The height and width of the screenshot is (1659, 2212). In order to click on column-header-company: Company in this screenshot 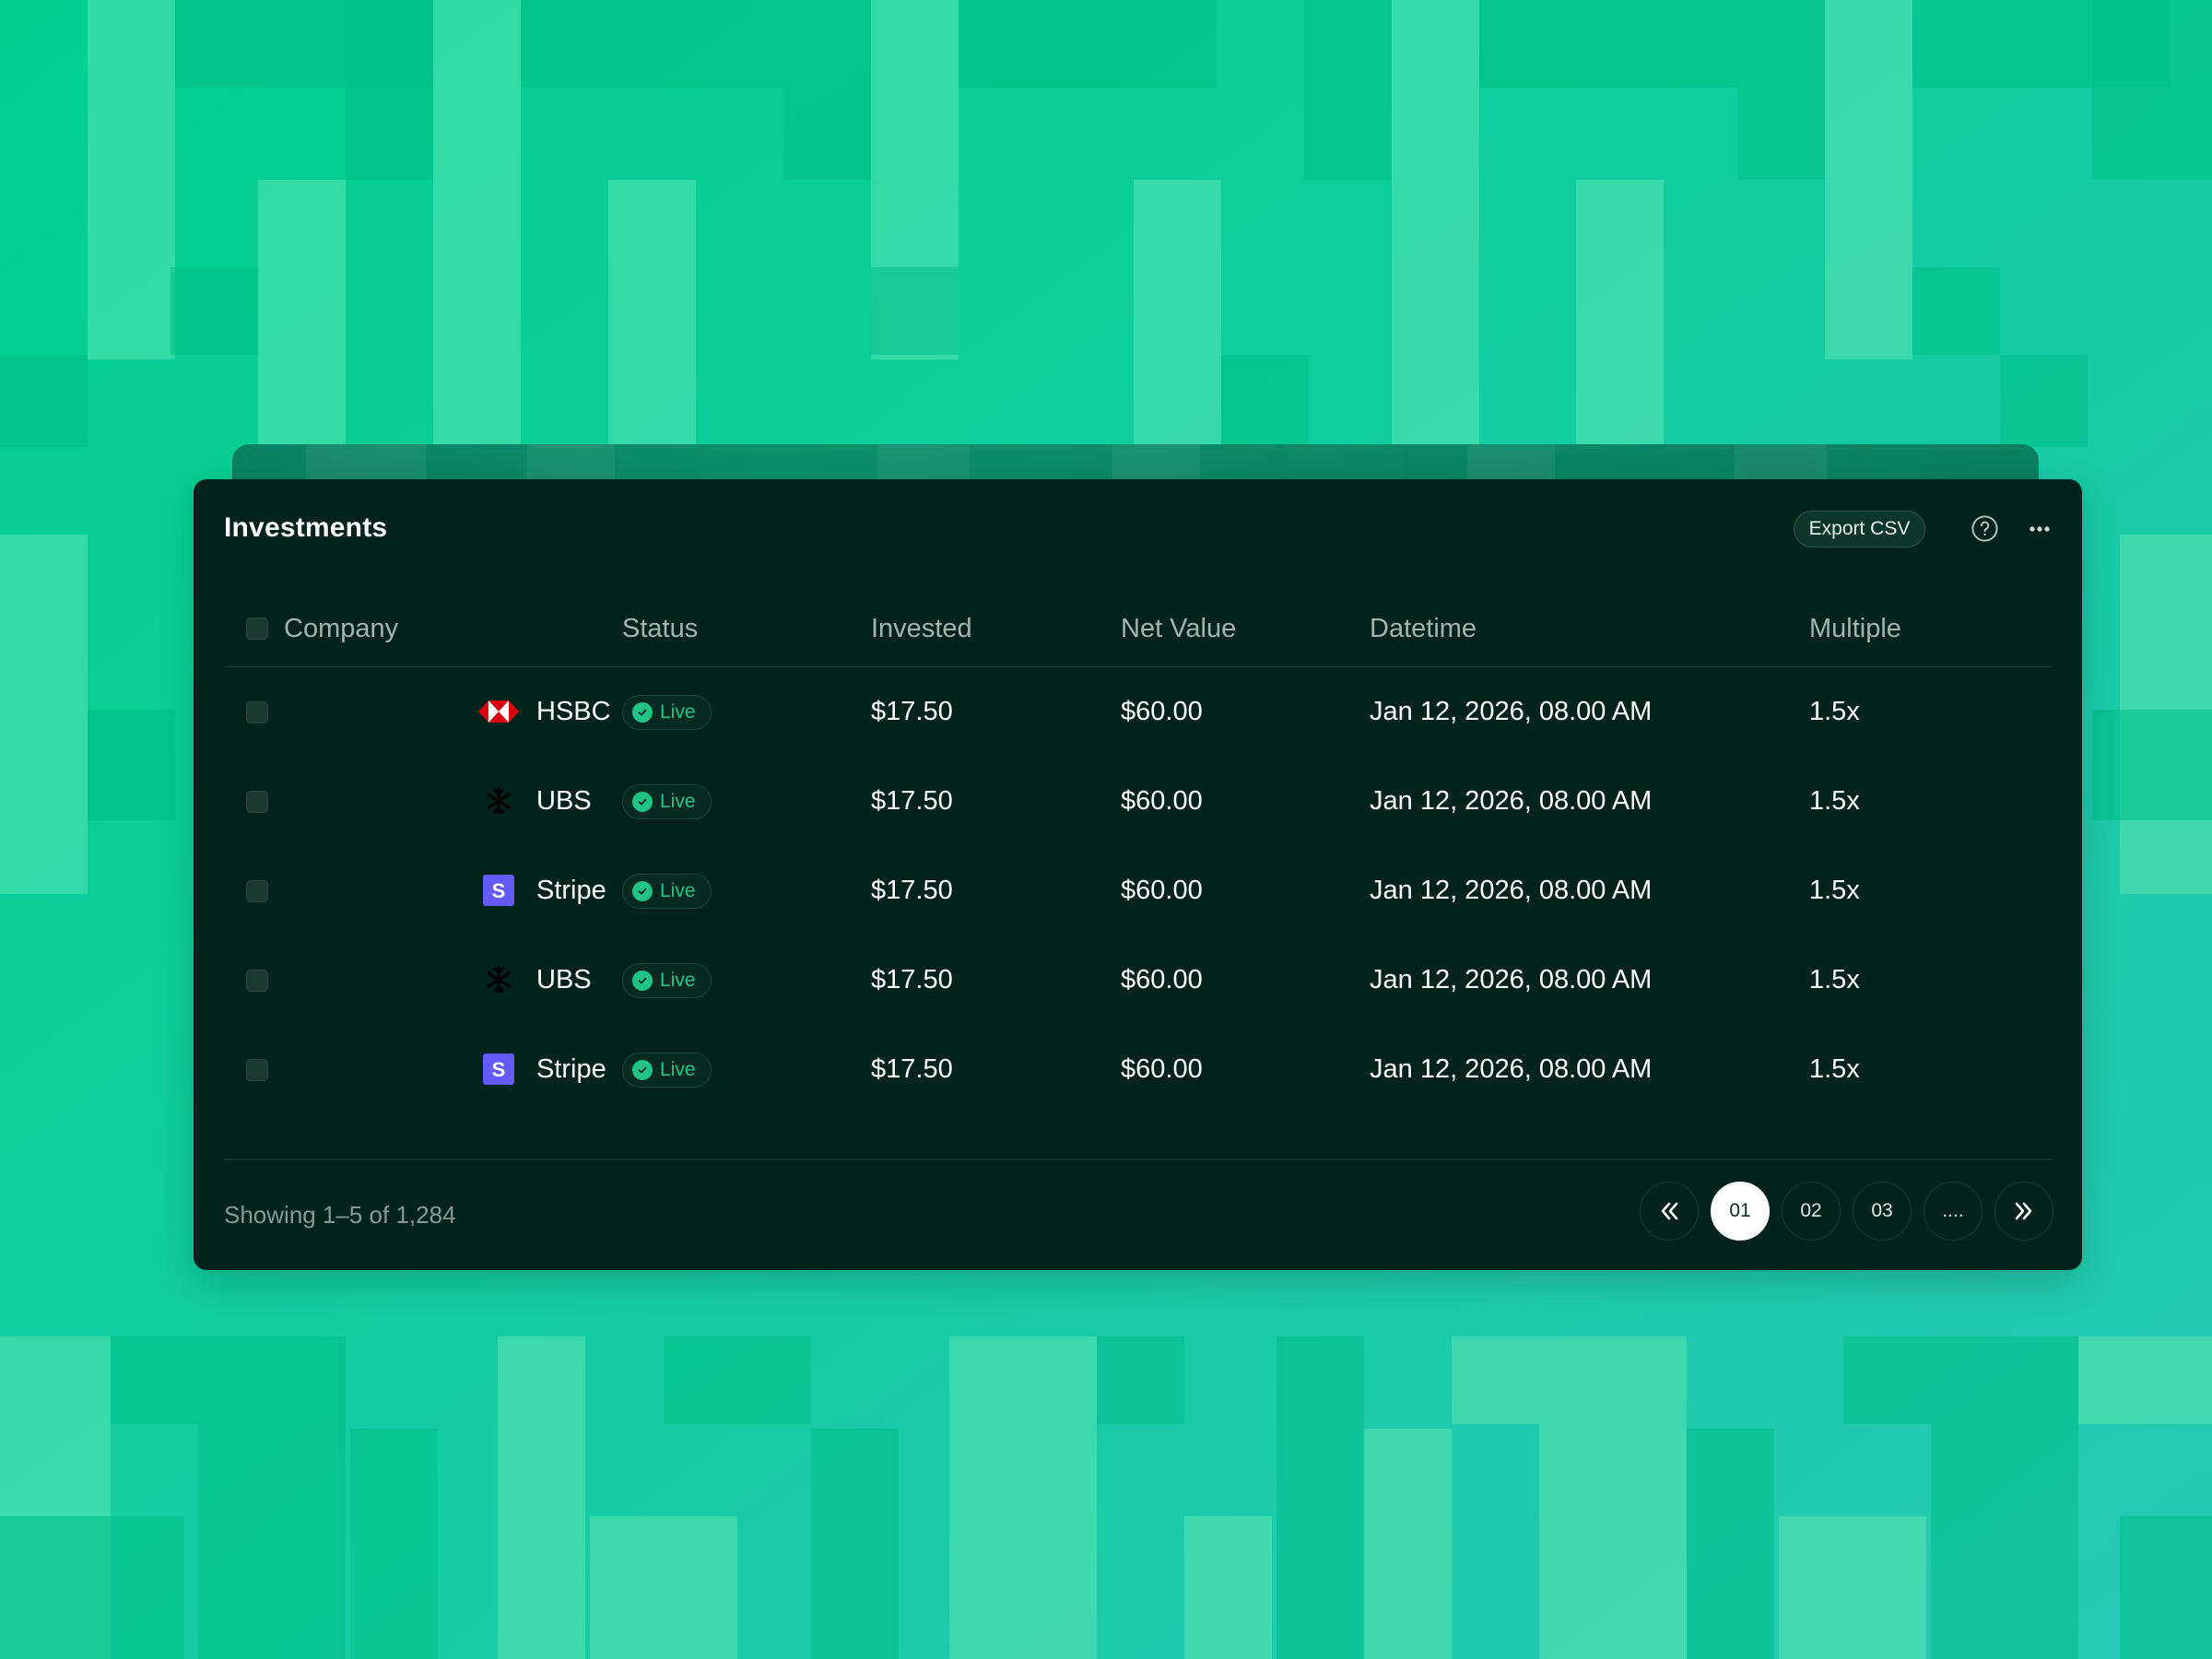, I will do `click(341, 628)`.